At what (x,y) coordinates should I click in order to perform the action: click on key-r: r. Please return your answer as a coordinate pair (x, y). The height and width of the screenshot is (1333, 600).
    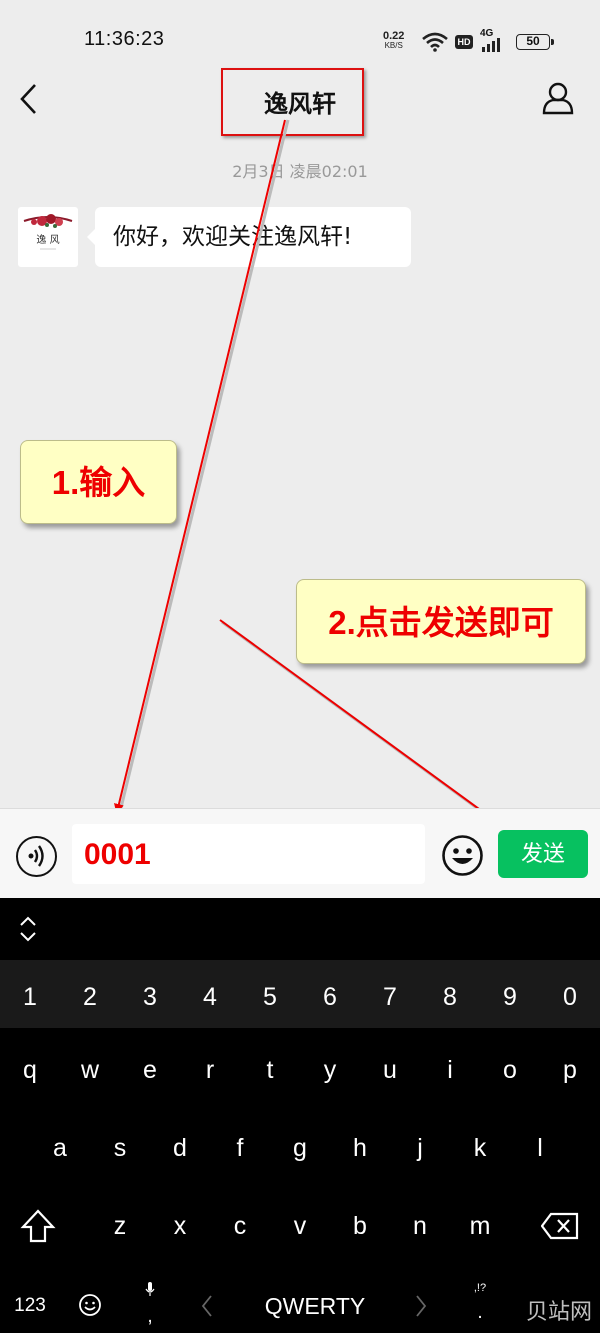
    Looking at the image, I should click on (210, 1070).